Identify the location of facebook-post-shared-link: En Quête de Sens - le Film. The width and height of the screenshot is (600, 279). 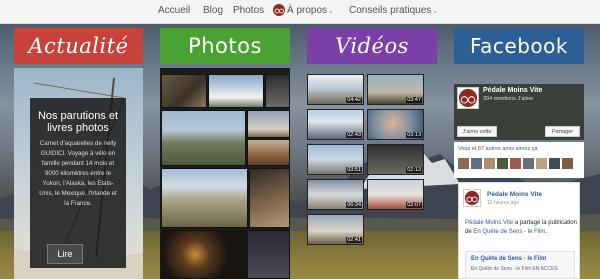
(509, 232).